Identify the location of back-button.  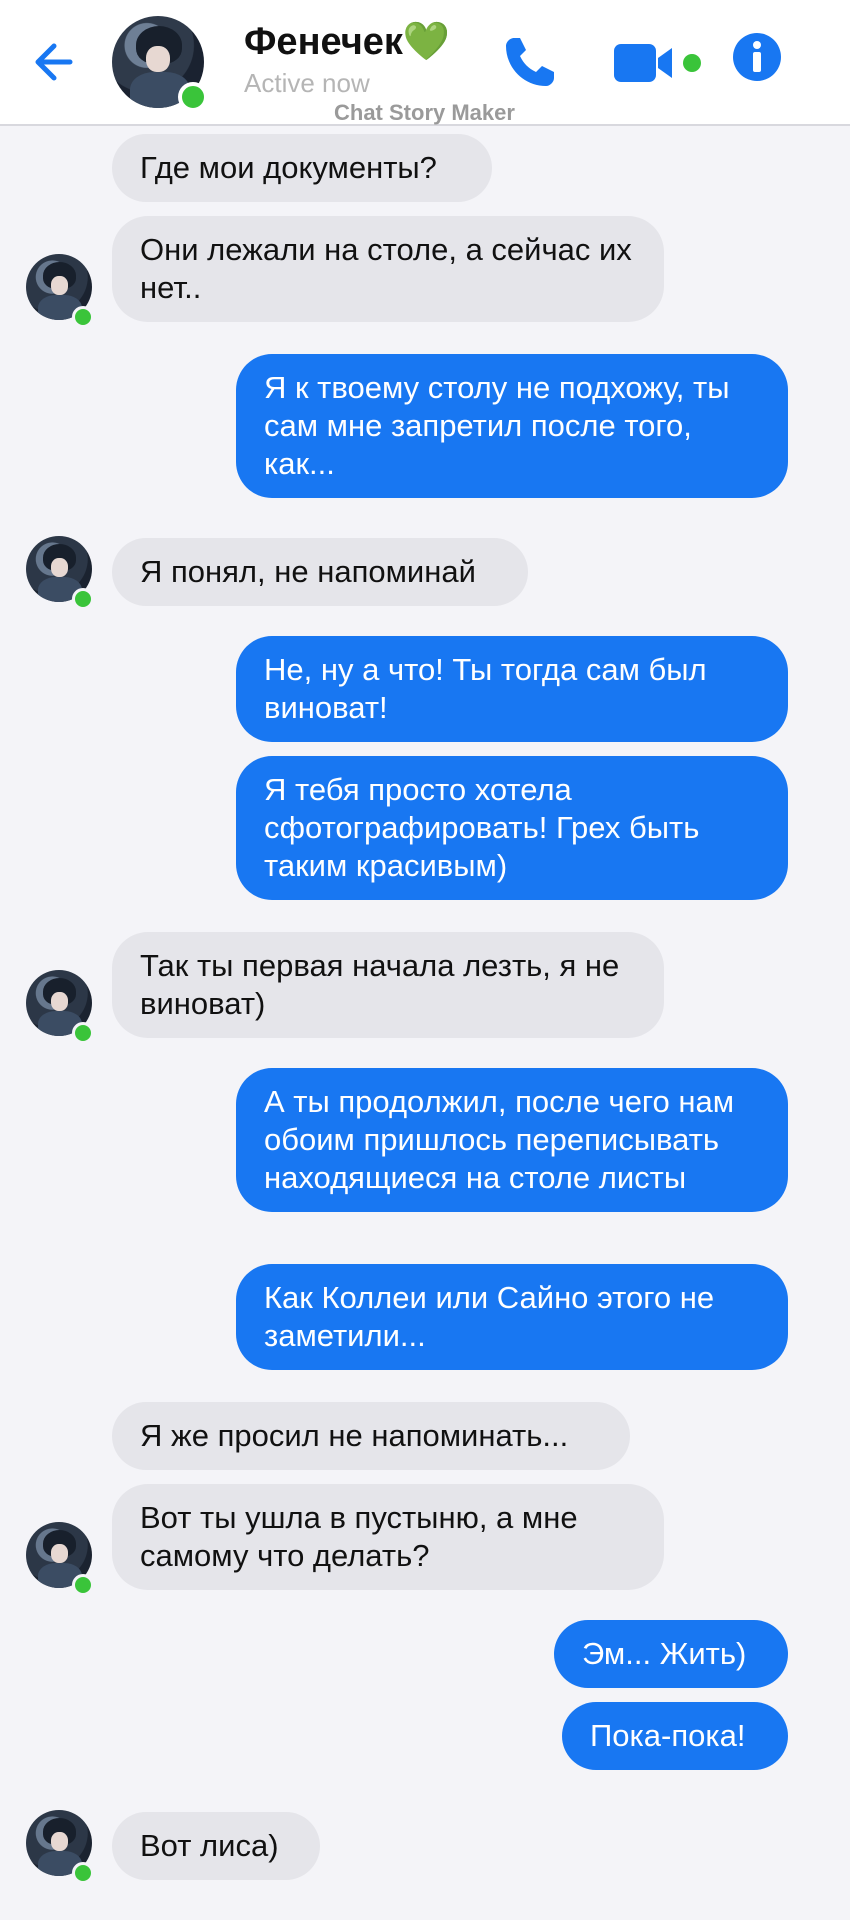
(58, 62).